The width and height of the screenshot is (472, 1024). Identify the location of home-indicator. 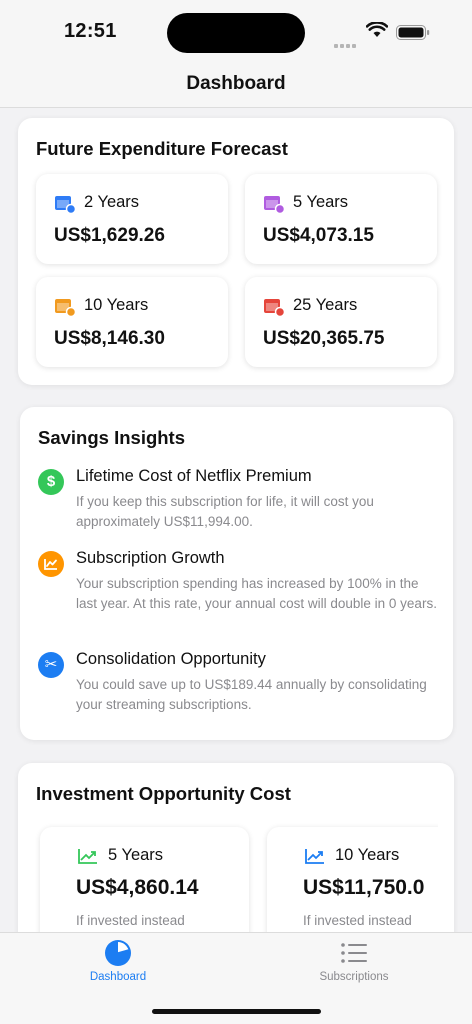
(236, 1011).